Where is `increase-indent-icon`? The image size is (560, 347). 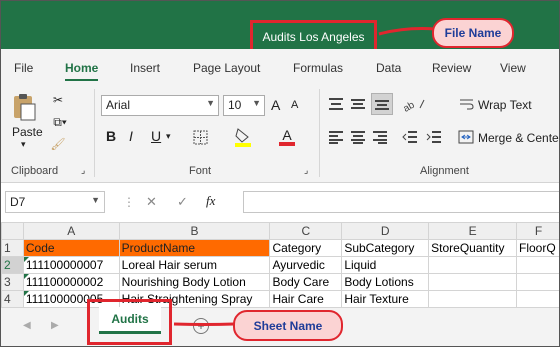
increase-indent-icon is located at coordinates (434, 137).